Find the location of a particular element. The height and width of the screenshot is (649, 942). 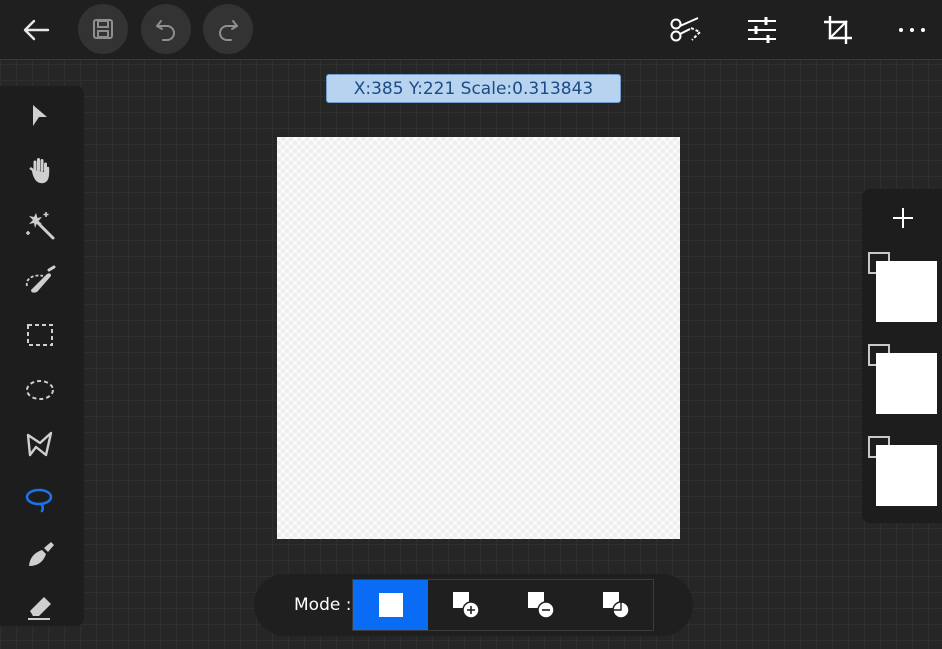

add-selection-button is located at coordinates (465, 605).